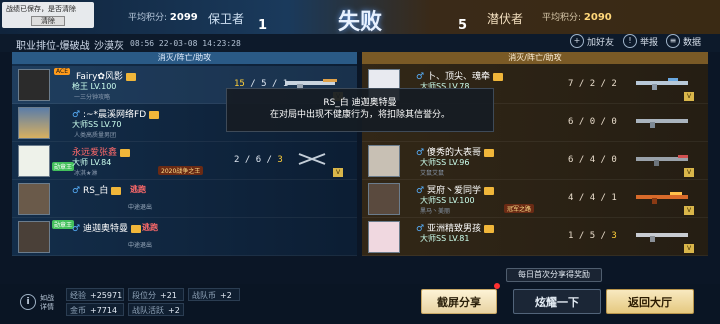 This screenshot has height=324, width=720. What do you see at coordinates (649, 42) in the screenshot?
I see `report-label: 举报` at bounding box center [649, 42].